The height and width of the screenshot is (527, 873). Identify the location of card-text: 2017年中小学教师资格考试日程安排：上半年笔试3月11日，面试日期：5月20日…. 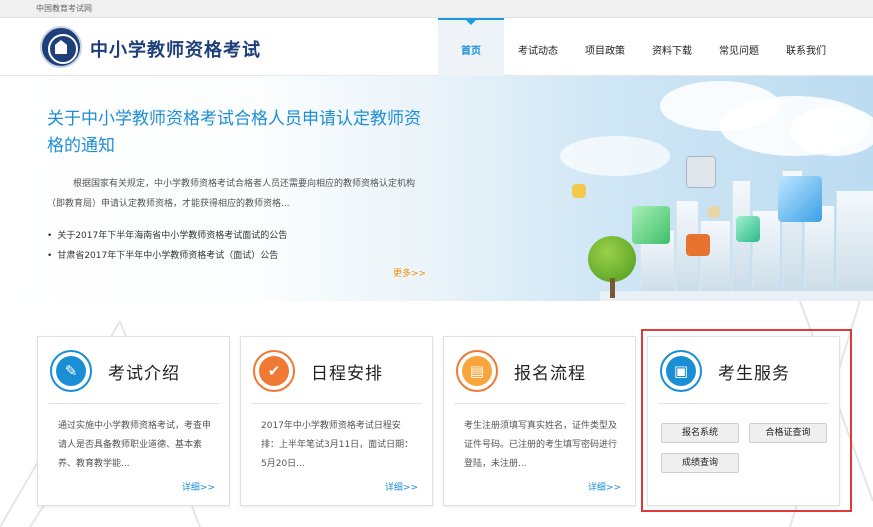
(337, 445).